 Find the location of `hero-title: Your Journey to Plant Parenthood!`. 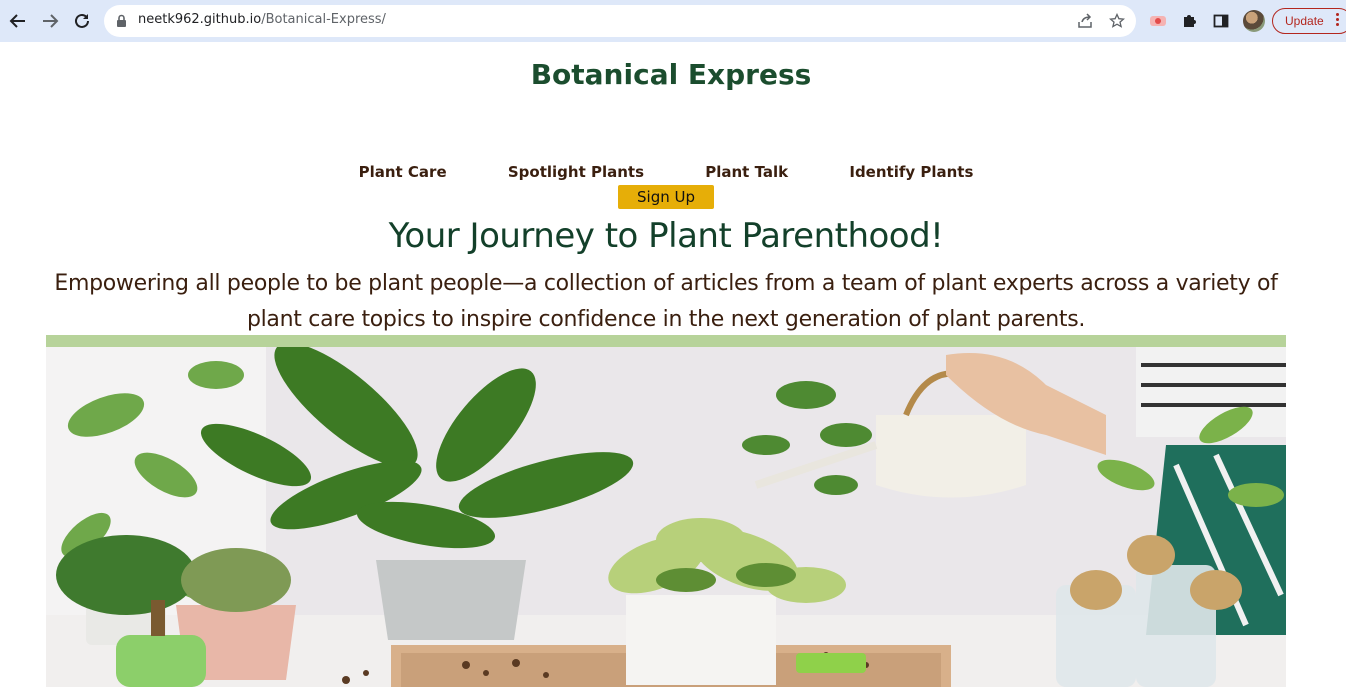

hero-title: Your Journey to Plant Parenthood! is located at coordinates (666, 236).